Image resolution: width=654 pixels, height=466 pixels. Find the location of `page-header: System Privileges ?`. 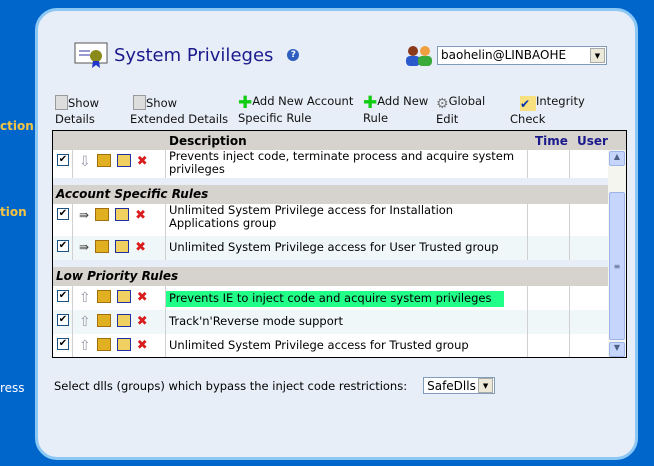

page-header: System Privileges ? is located at coordinates (187, 55).